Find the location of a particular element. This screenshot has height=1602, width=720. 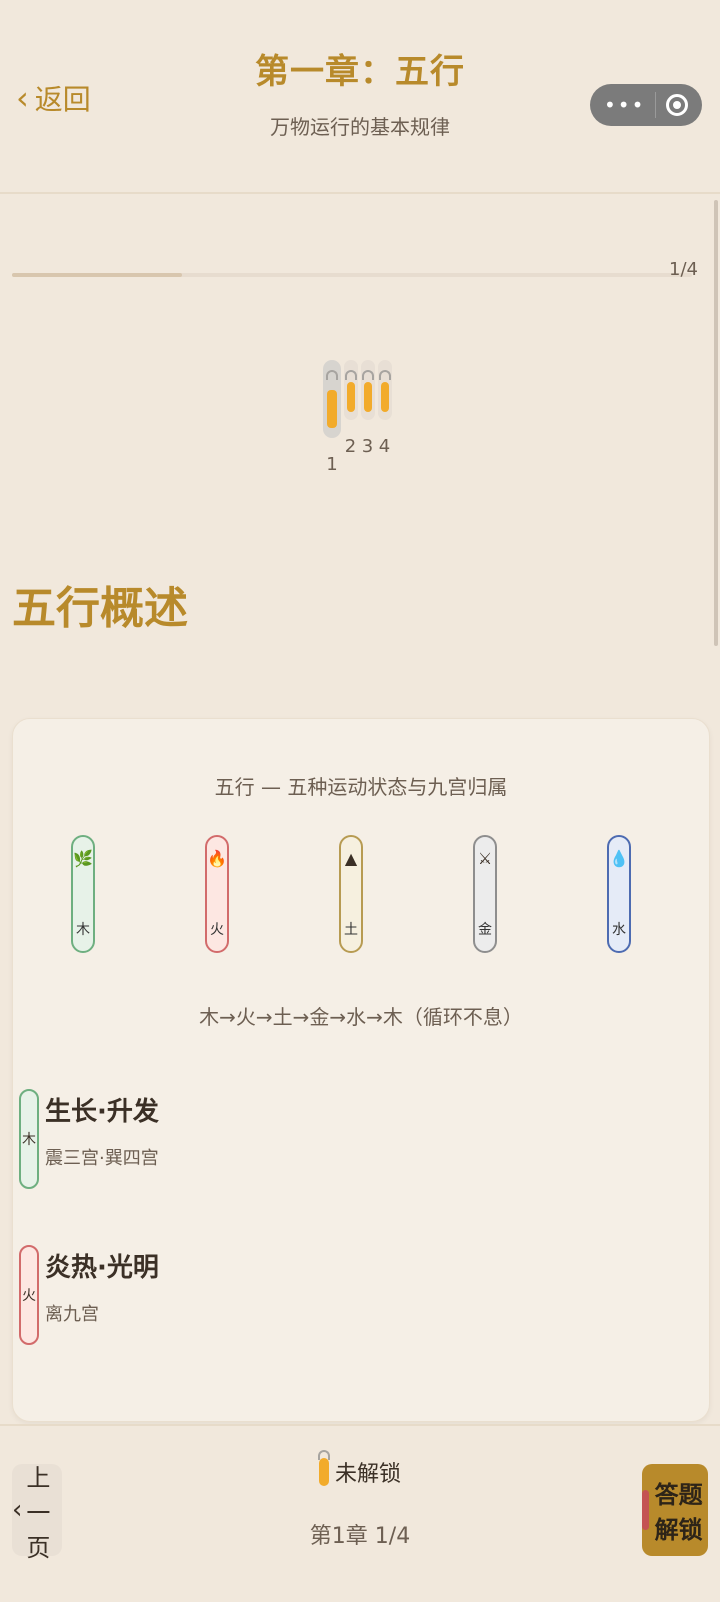

element-char: 水 is located at coordinates (619, 930).